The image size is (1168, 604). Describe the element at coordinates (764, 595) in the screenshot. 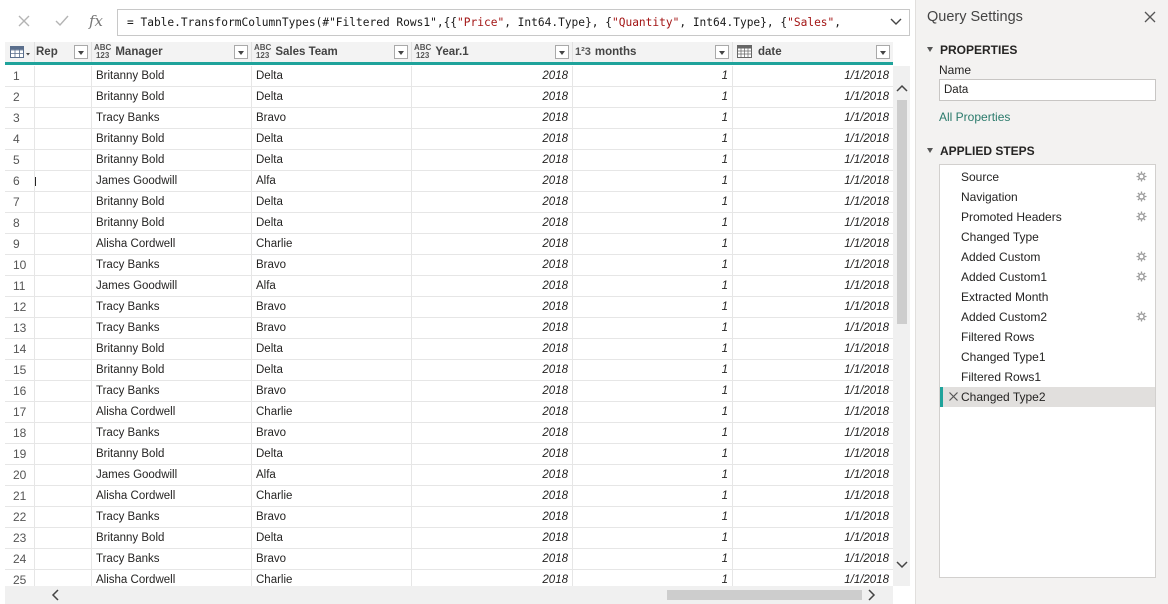

I see `horizontal-scroll-thumb` at that location.